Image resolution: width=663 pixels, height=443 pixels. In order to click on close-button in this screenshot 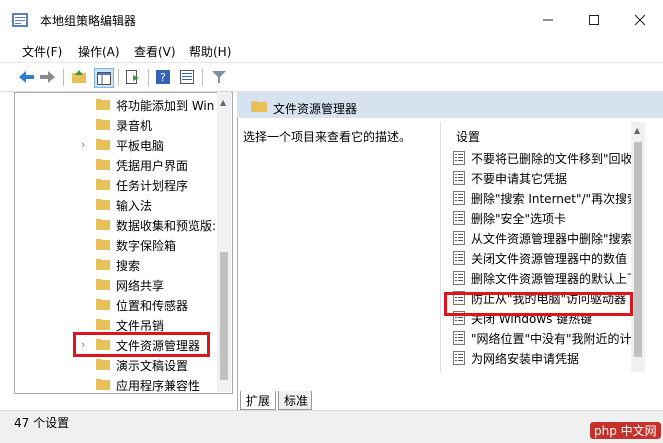, I will do `click(640, 20)`.